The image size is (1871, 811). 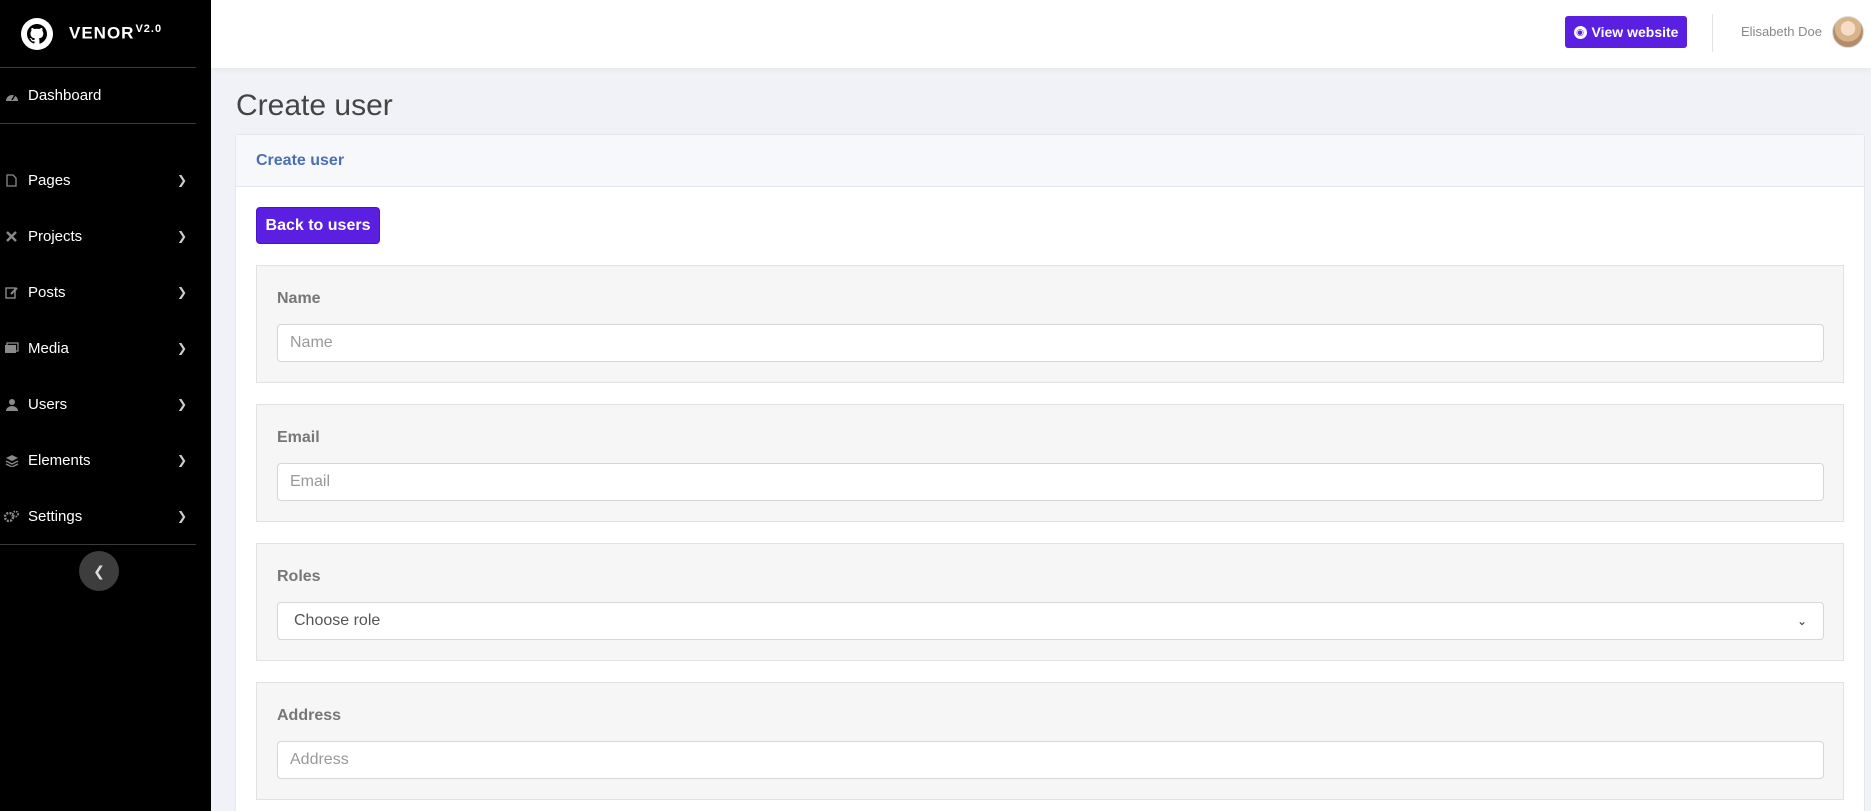 I want to click on sidebar-item-dashboard: Dashboard, so click(x=98, y=96).